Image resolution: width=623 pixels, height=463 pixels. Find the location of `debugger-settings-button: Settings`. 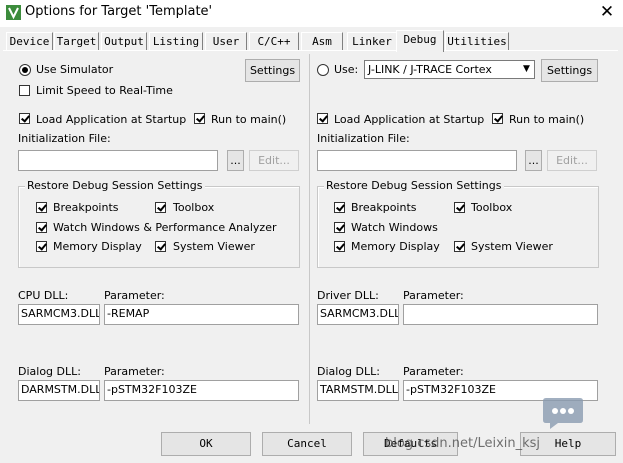

debugger-settings-button: Settings is located at coordinates (569, 70).